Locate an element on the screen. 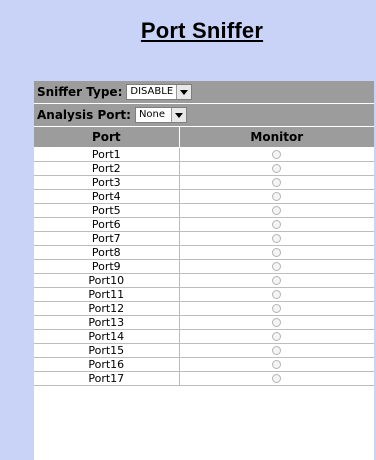 The height and width of the screenshot is (460, 376). table-row: Port6 is located at coordinates (204, 225).